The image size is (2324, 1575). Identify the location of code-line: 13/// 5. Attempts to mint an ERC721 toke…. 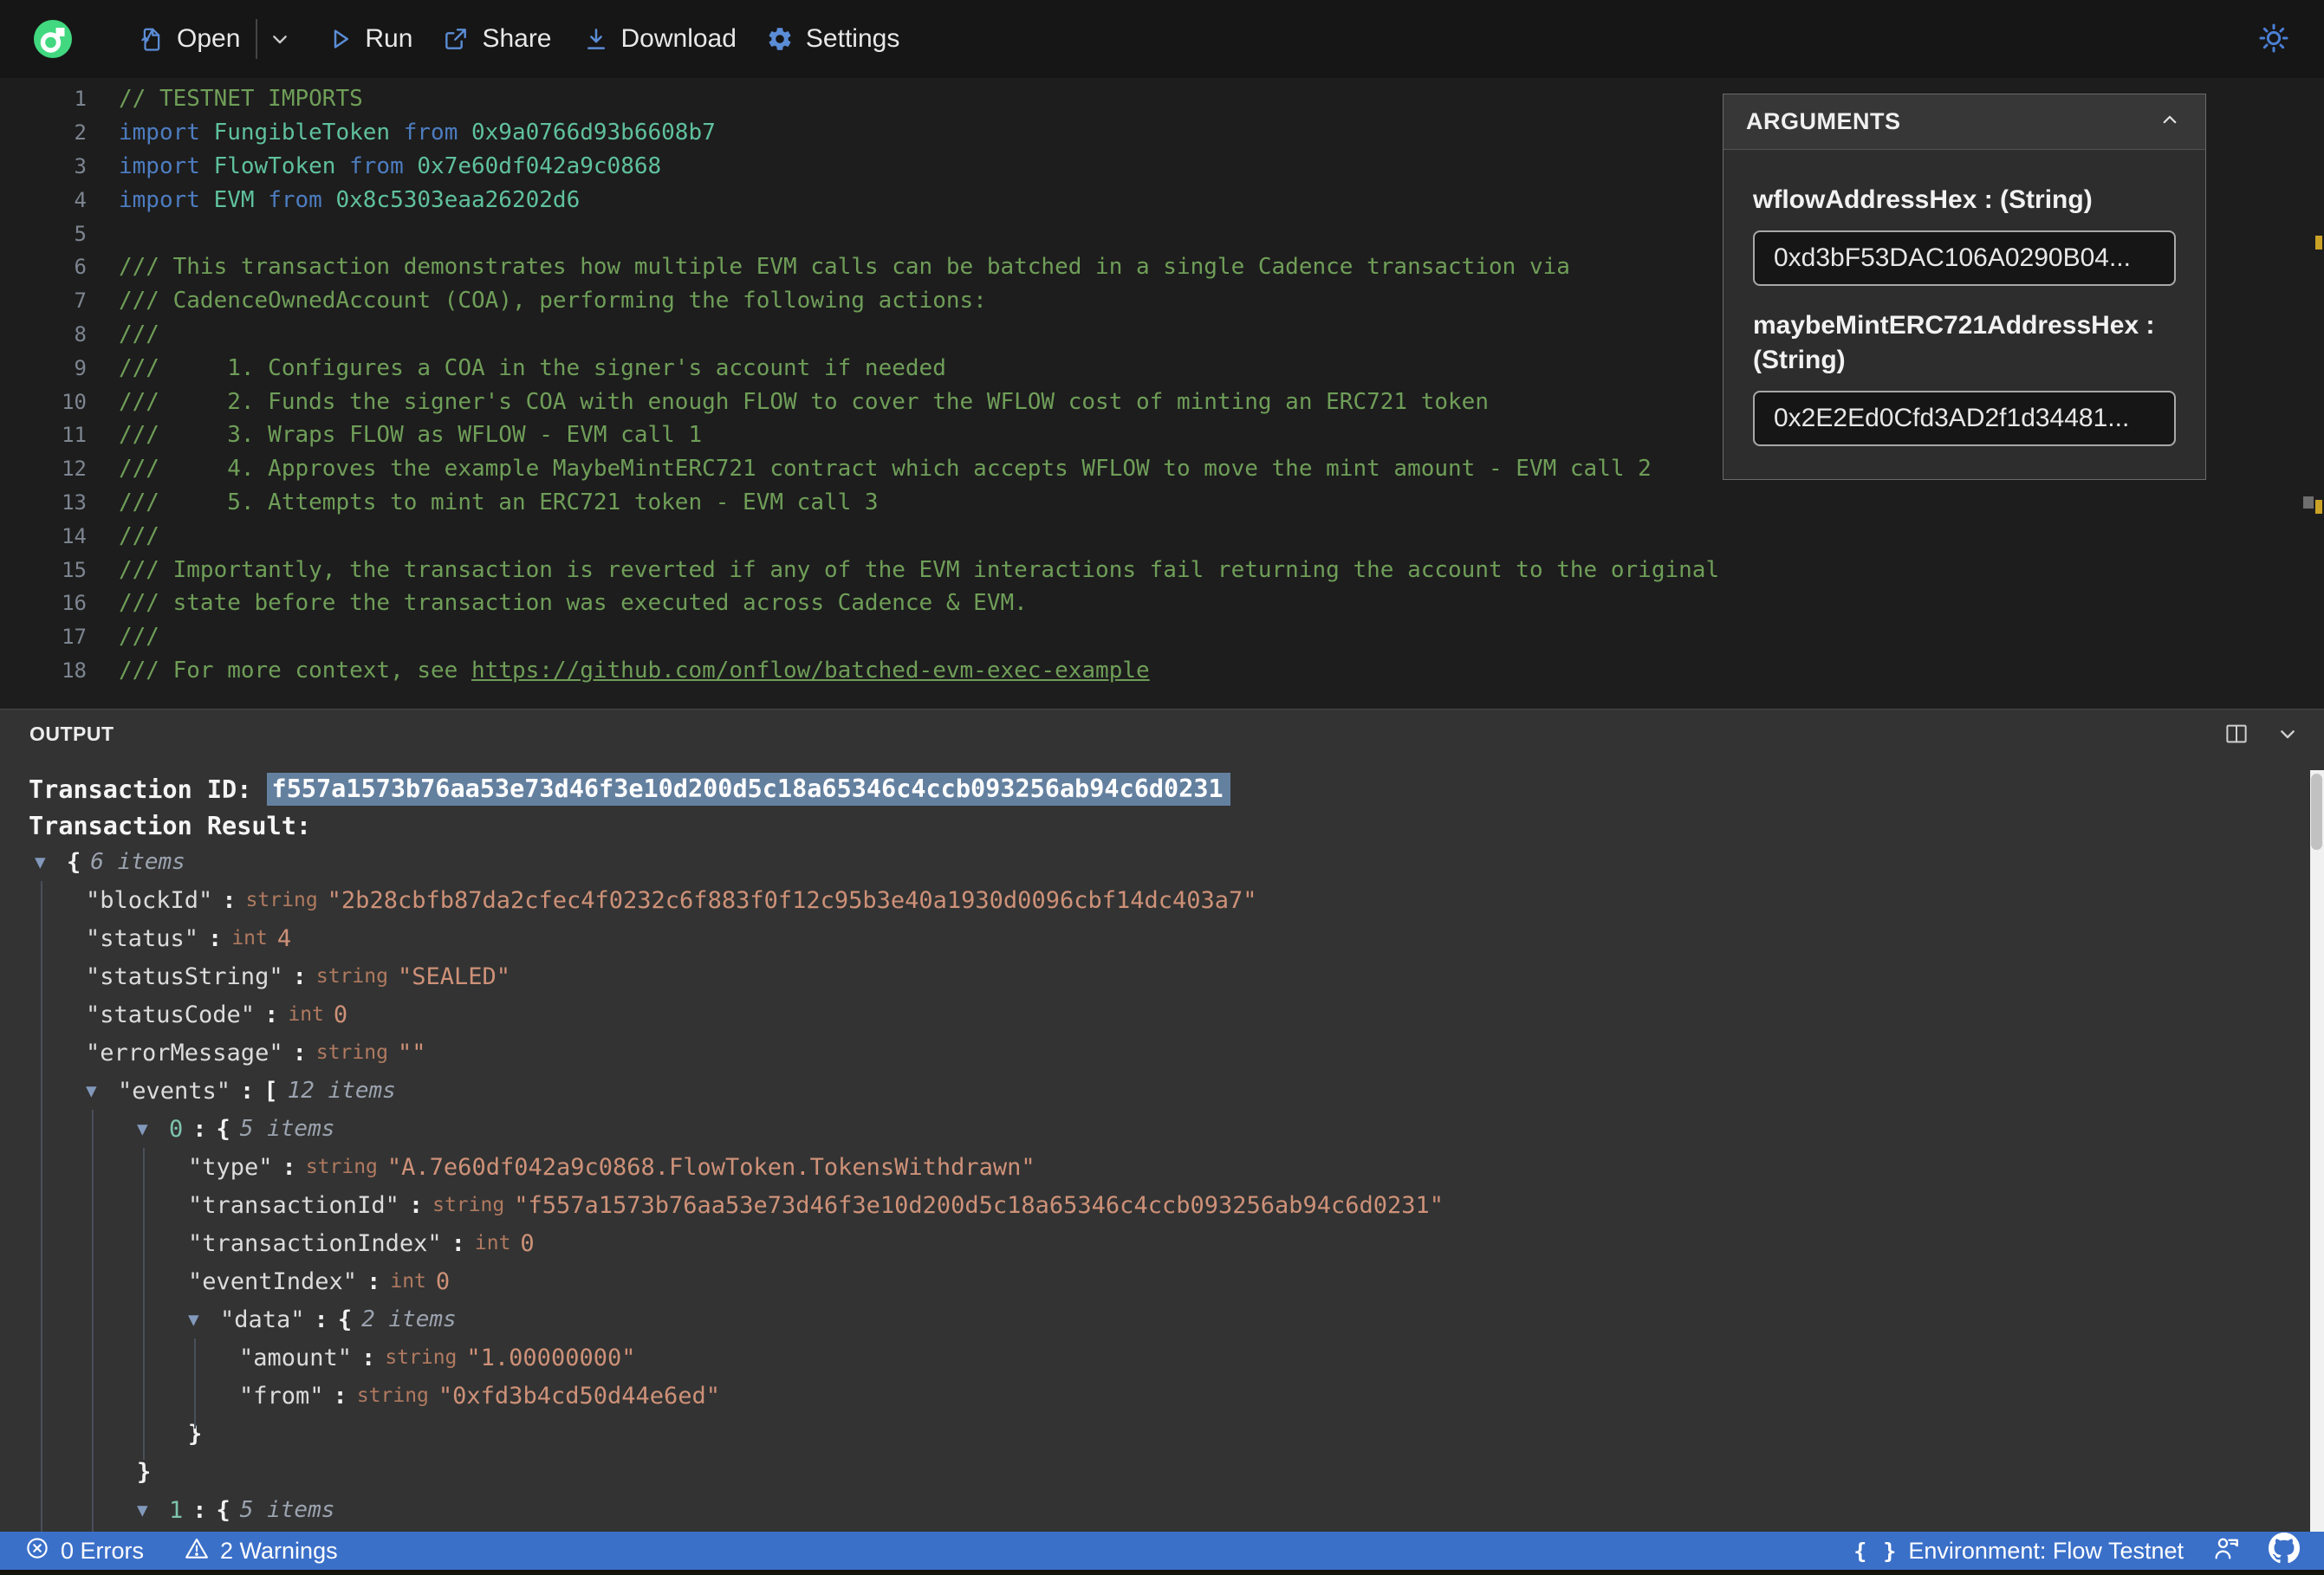
(1162, 503).